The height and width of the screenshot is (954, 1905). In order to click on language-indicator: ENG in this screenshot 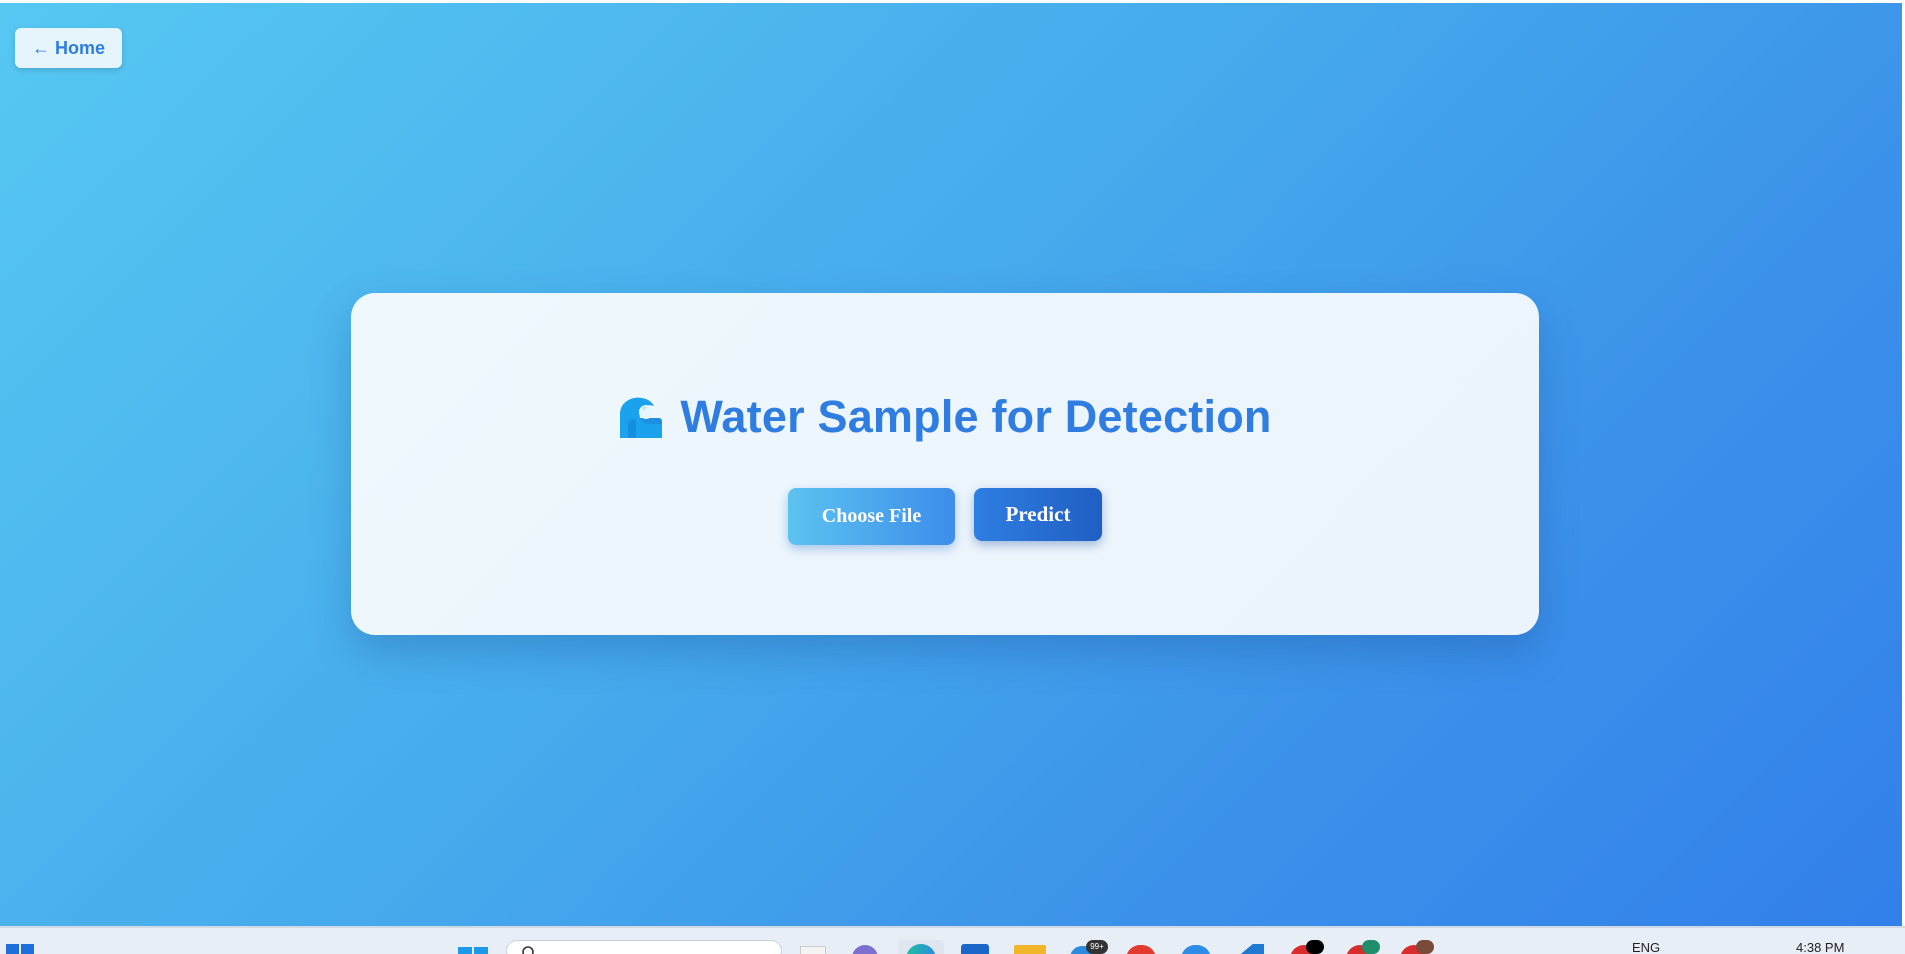, I will do `click(1646, 947)`.